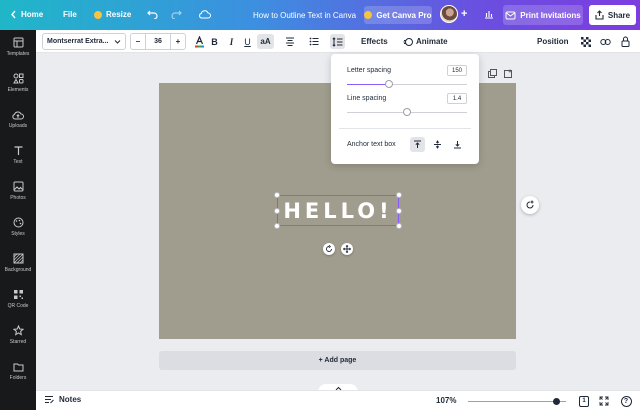 The width and height of the screenshot is (640, 410). I want to click on sidebar-item-label: Text, so click(18, 162).